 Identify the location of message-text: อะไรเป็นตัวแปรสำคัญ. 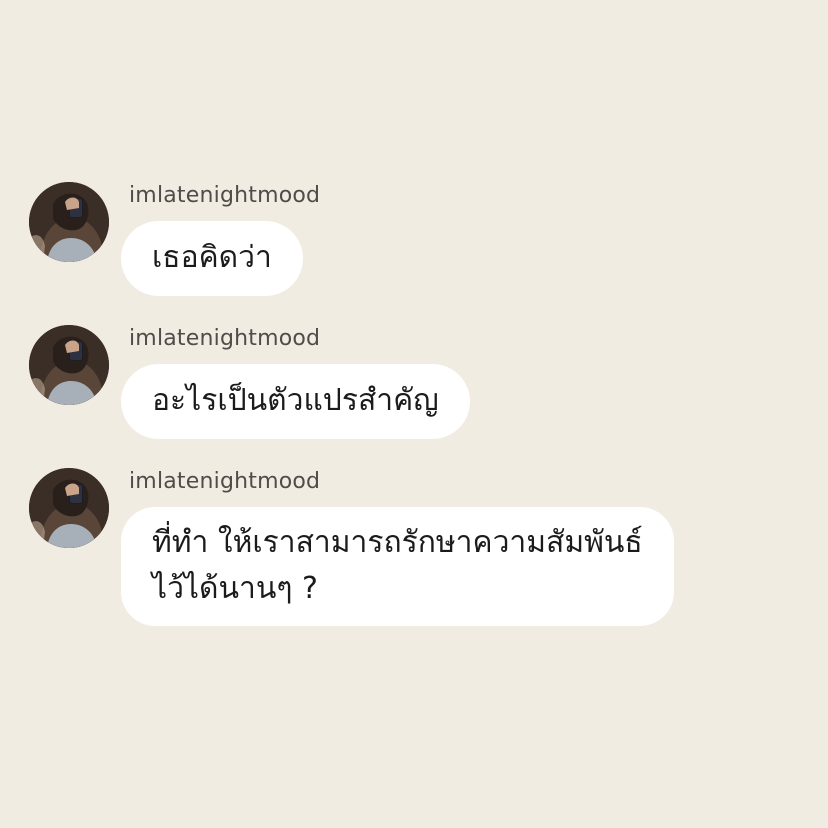
(295, 400).